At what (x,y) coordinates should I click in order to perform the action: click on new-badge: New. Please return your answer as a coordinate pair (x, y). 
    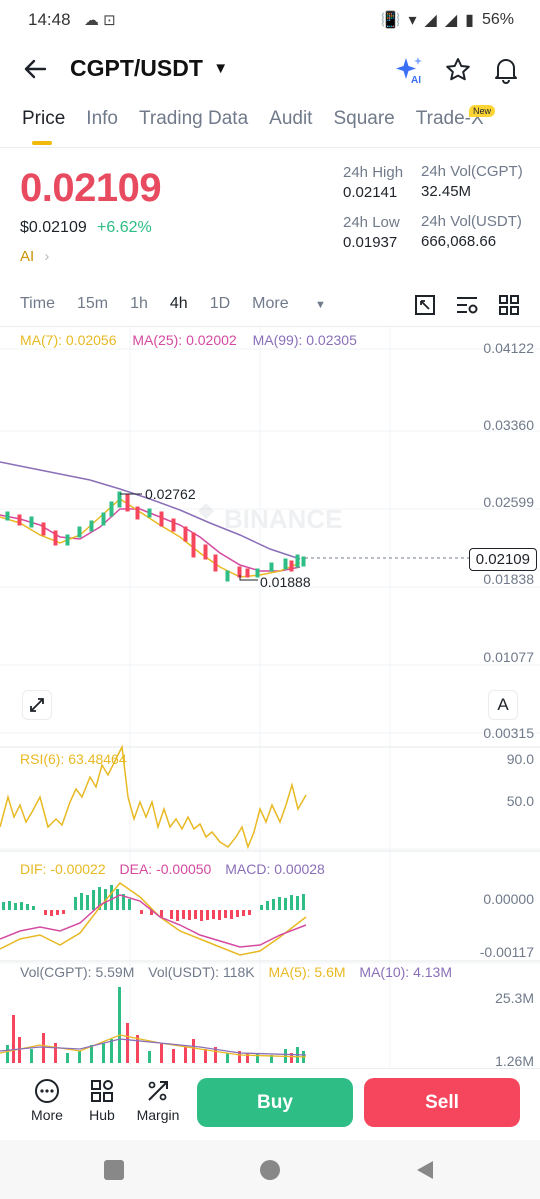
    Looking at the image, I should click on (482, 111).